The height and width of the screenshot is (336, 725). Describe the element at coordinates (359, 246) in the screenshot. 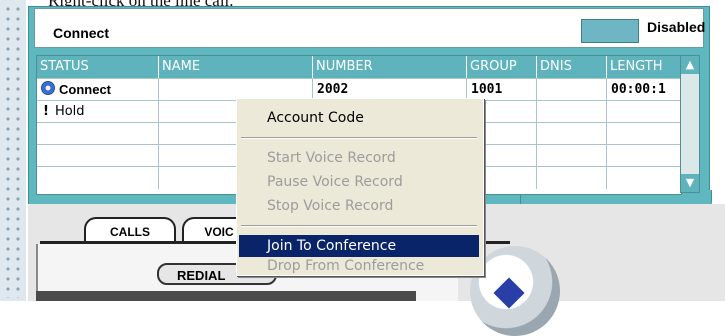

I see `menu-item-join-to-conference: Join To Conference` at that location.